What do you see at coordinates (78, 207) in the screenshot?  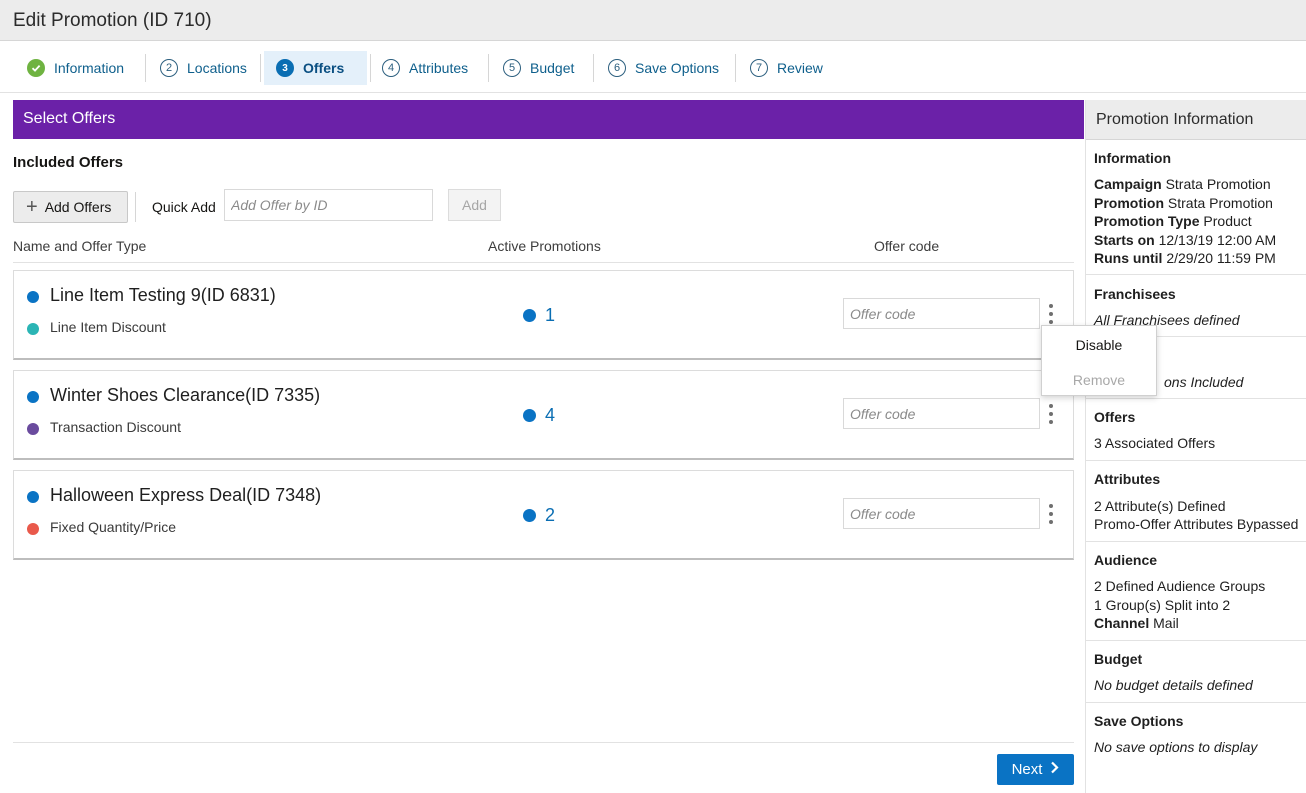 I see `add-offers-label: Add Offers` at bounding box center [78, 207].